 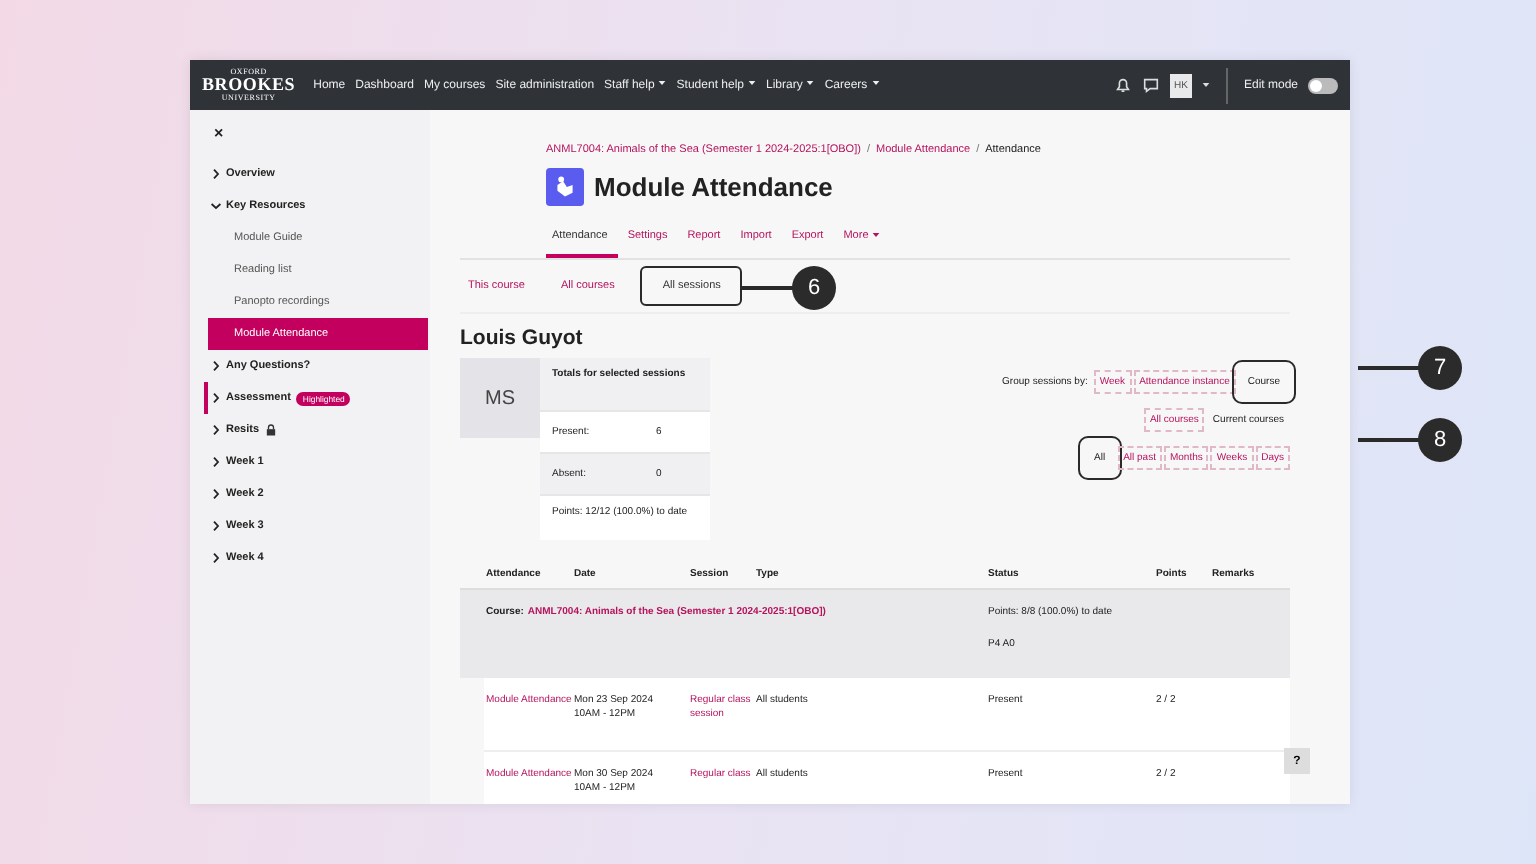 I want to click on bell-icon, so click(x=1123, y=85).